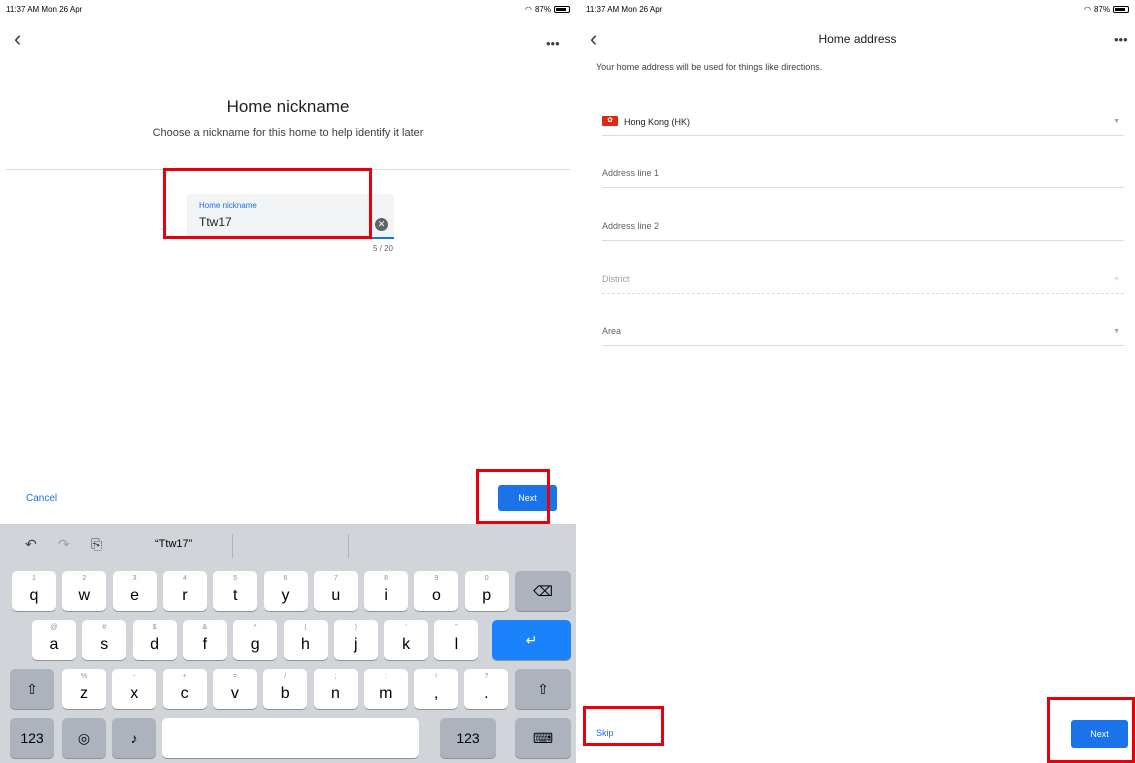  Describe the element at coordinates (863, 280) in the screenshot. I see `district-select: District ▼` at that location.